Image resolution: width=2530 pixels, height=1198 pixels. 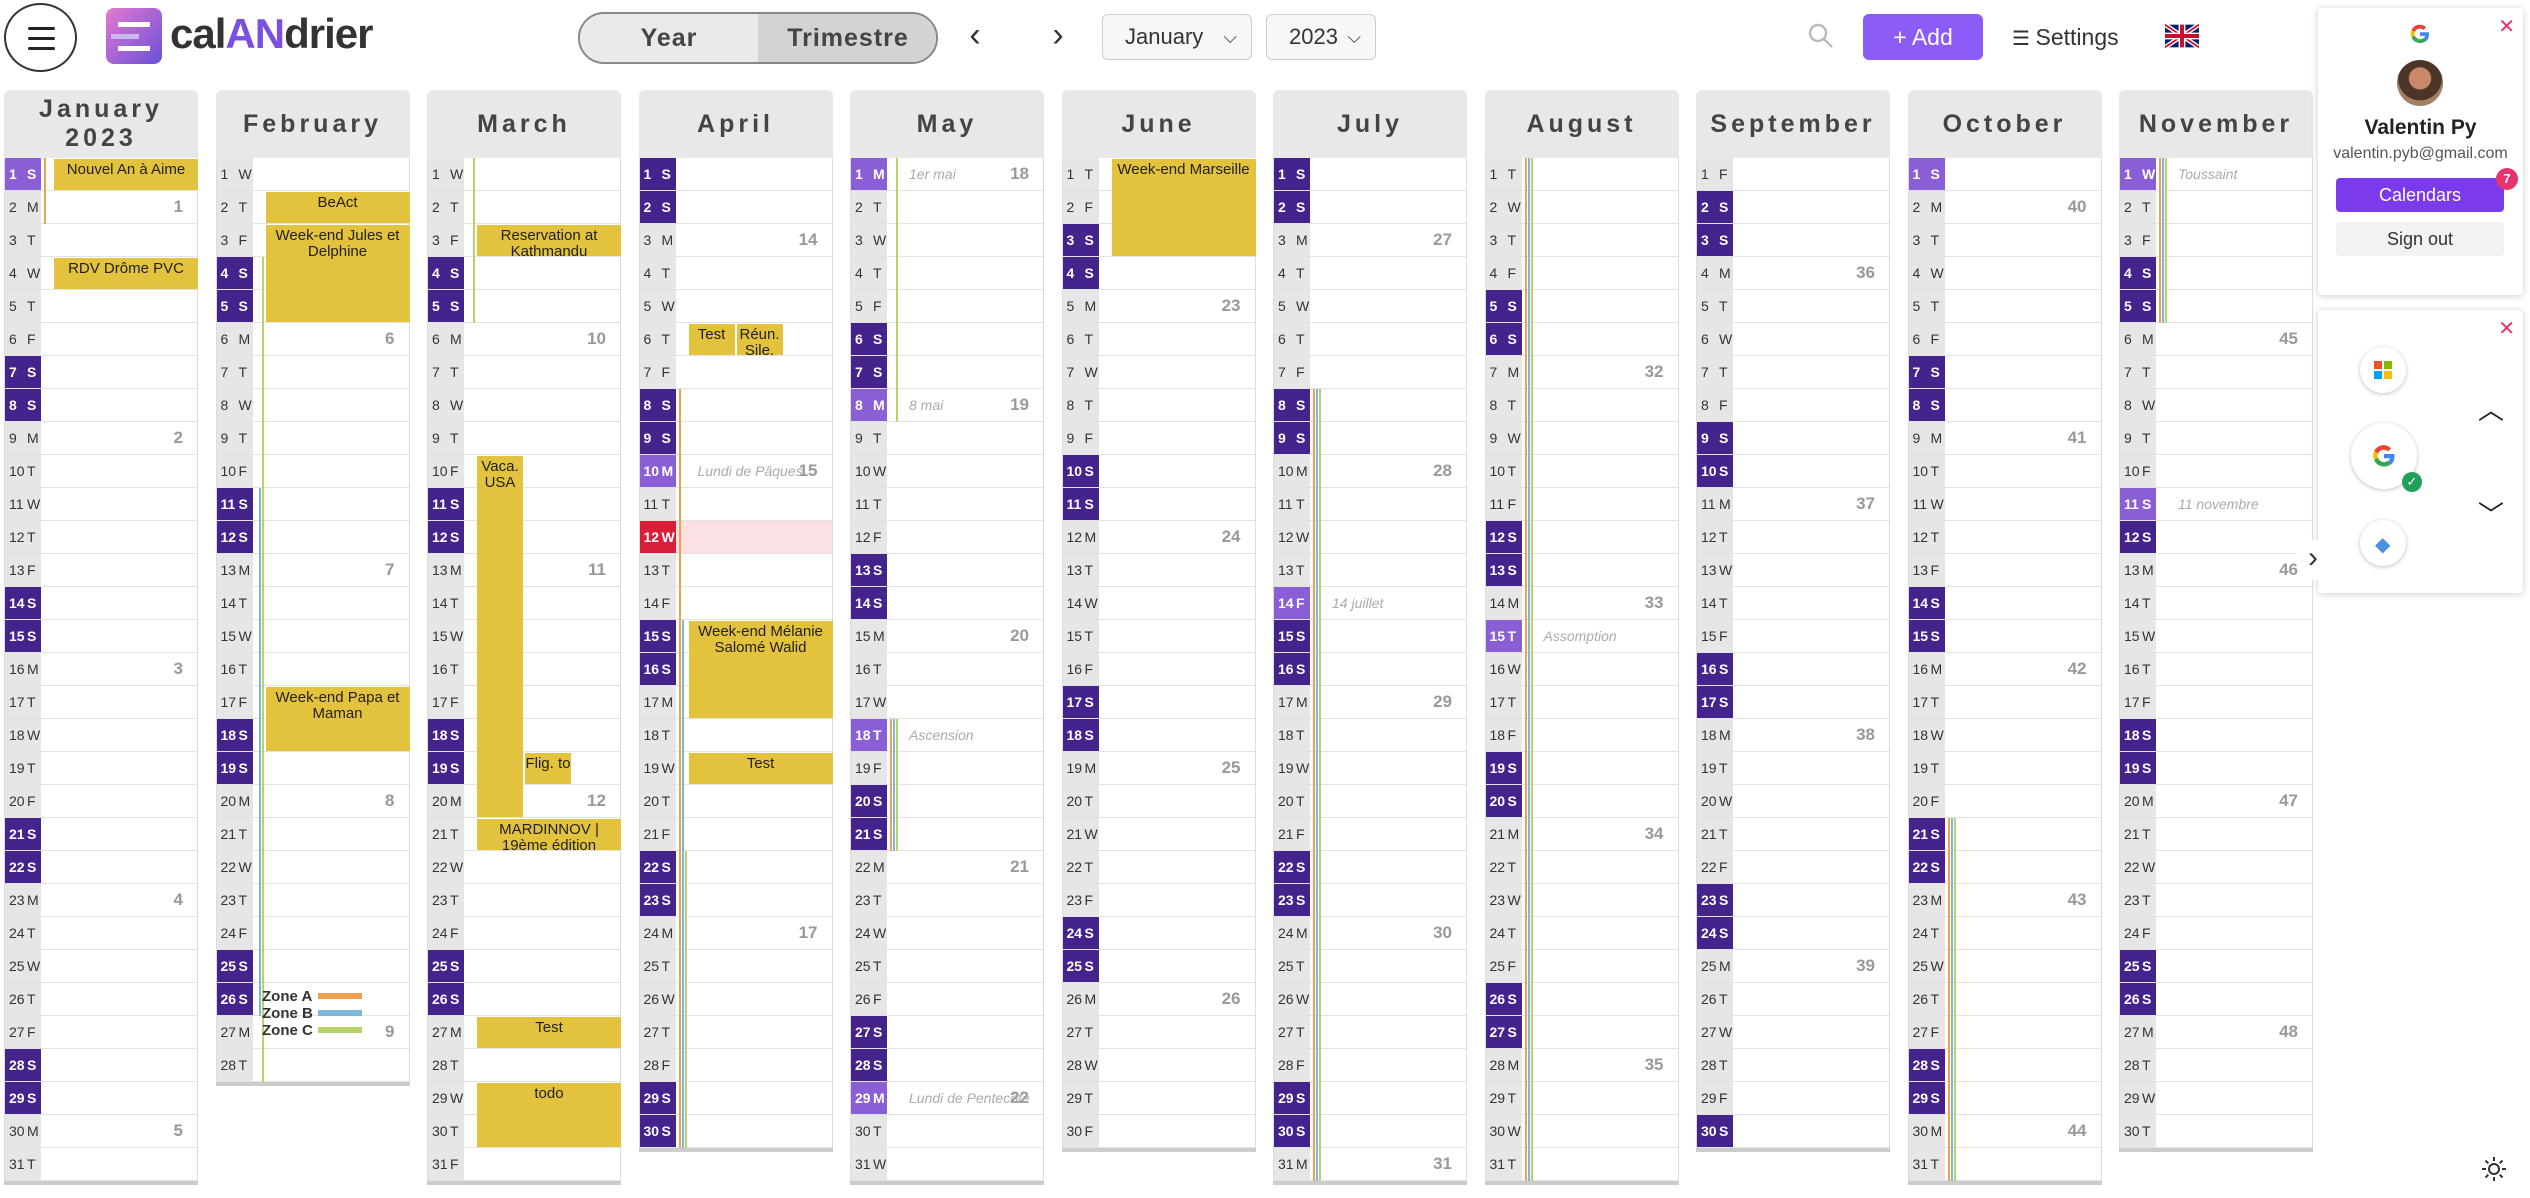 I want to click on event-block: todo, so click(x=549, y=1115).